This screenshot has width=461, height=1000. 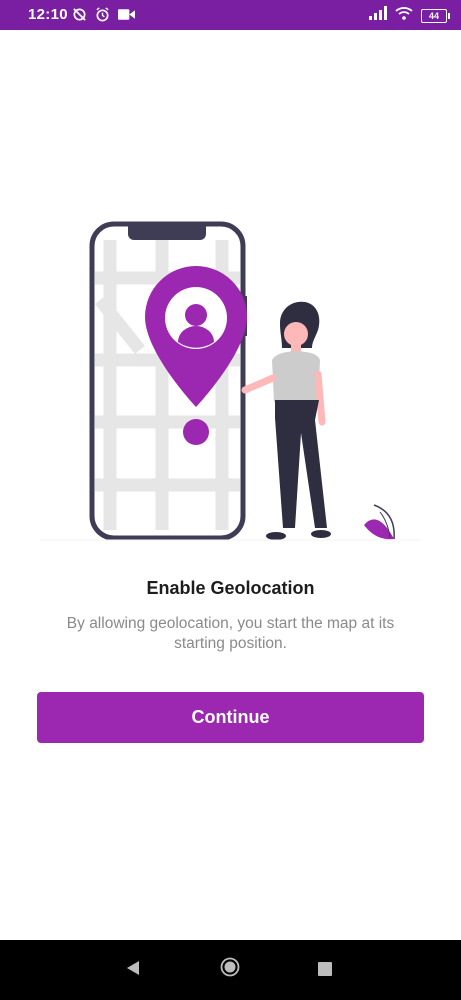 I want to click on status-bar: 12:10 44, so click(x=230, y=15).